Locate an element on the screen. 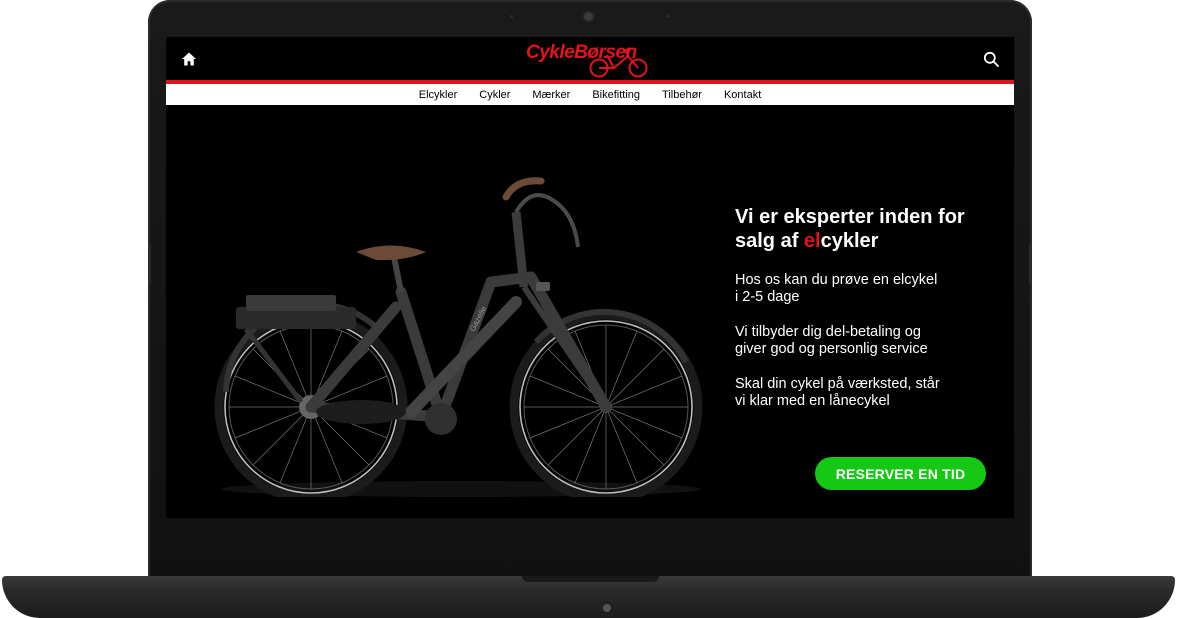 The width and height of the screenshot is (1177, 618). nav-item-cykler: Cykler is located at coordinates (494, 95).